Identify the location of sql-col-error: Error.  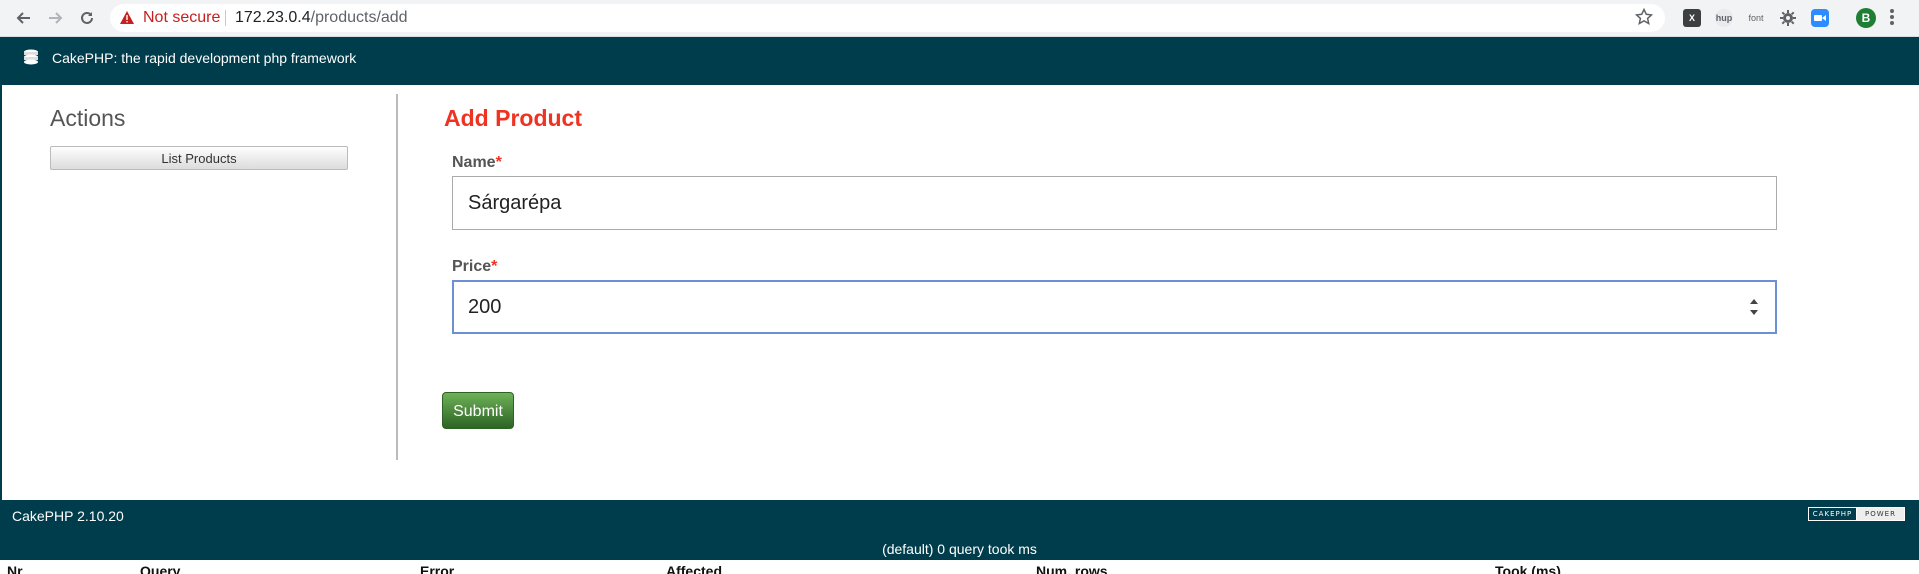
(437, 568).